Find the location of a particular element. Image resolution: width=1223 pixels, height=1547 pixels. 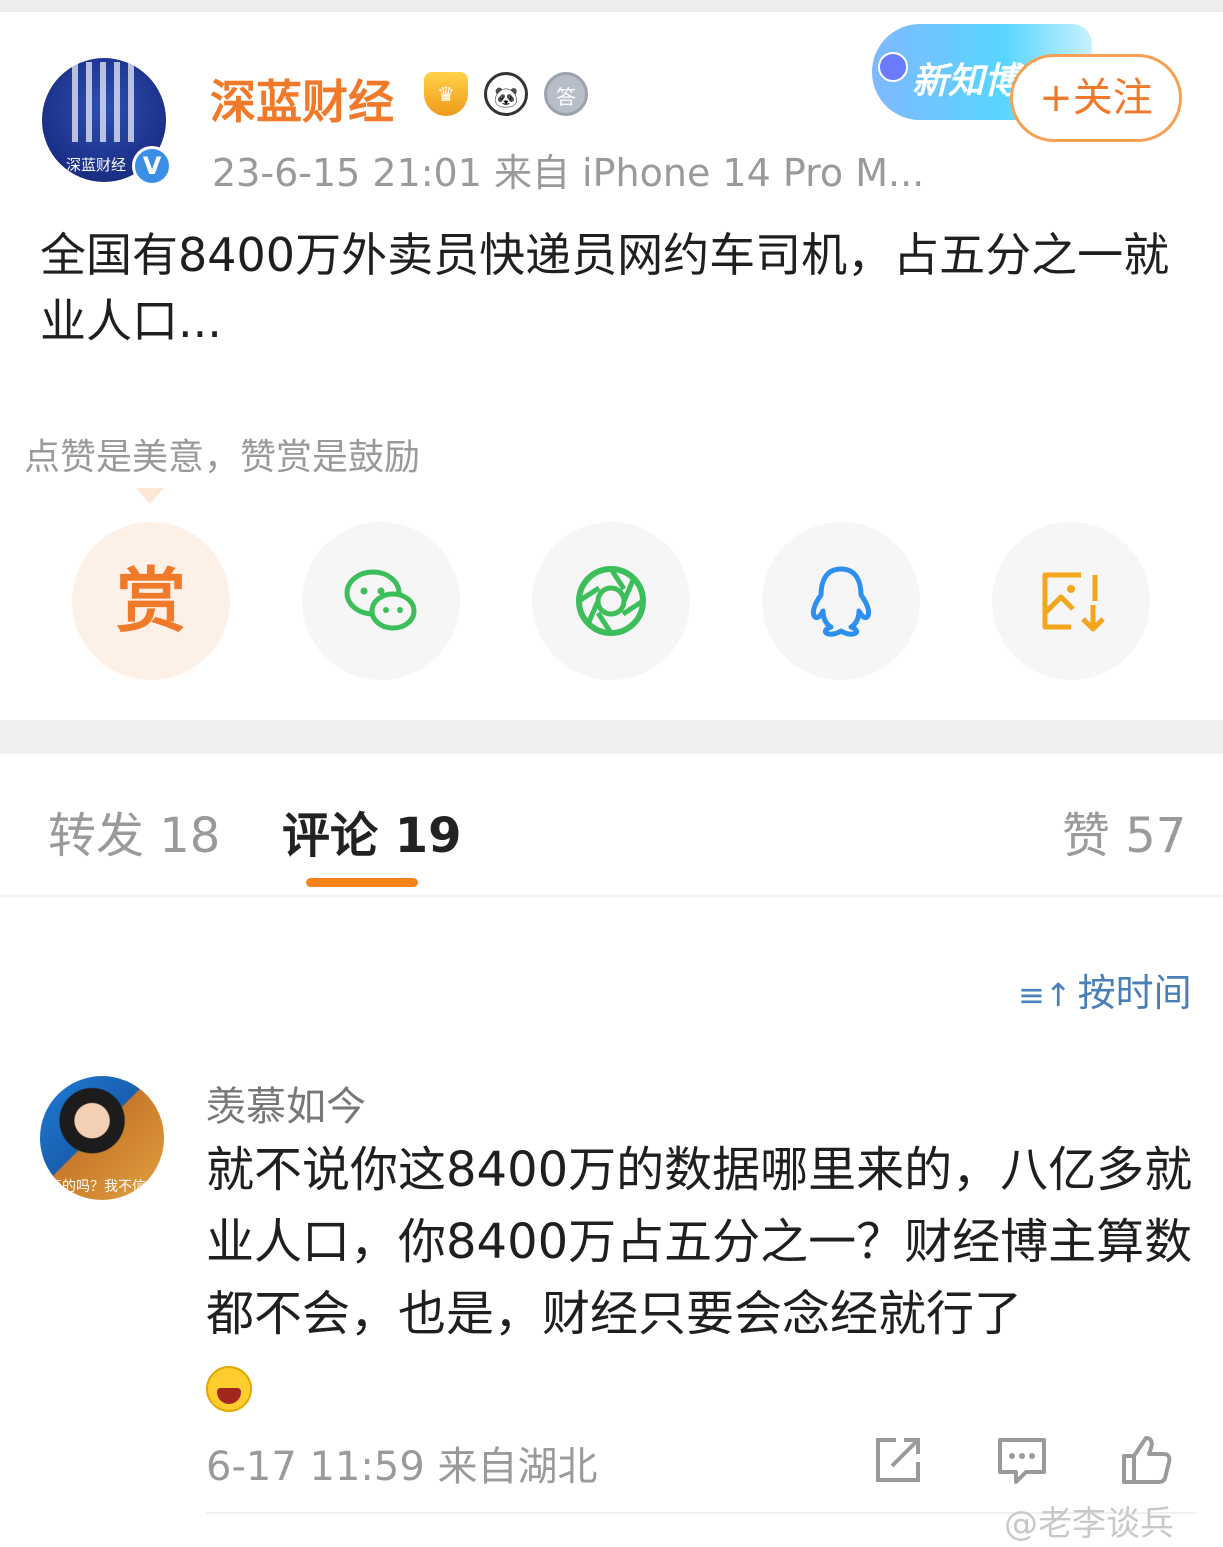

vip-badge-icon: ♛ is located at coordinates (446, 94).